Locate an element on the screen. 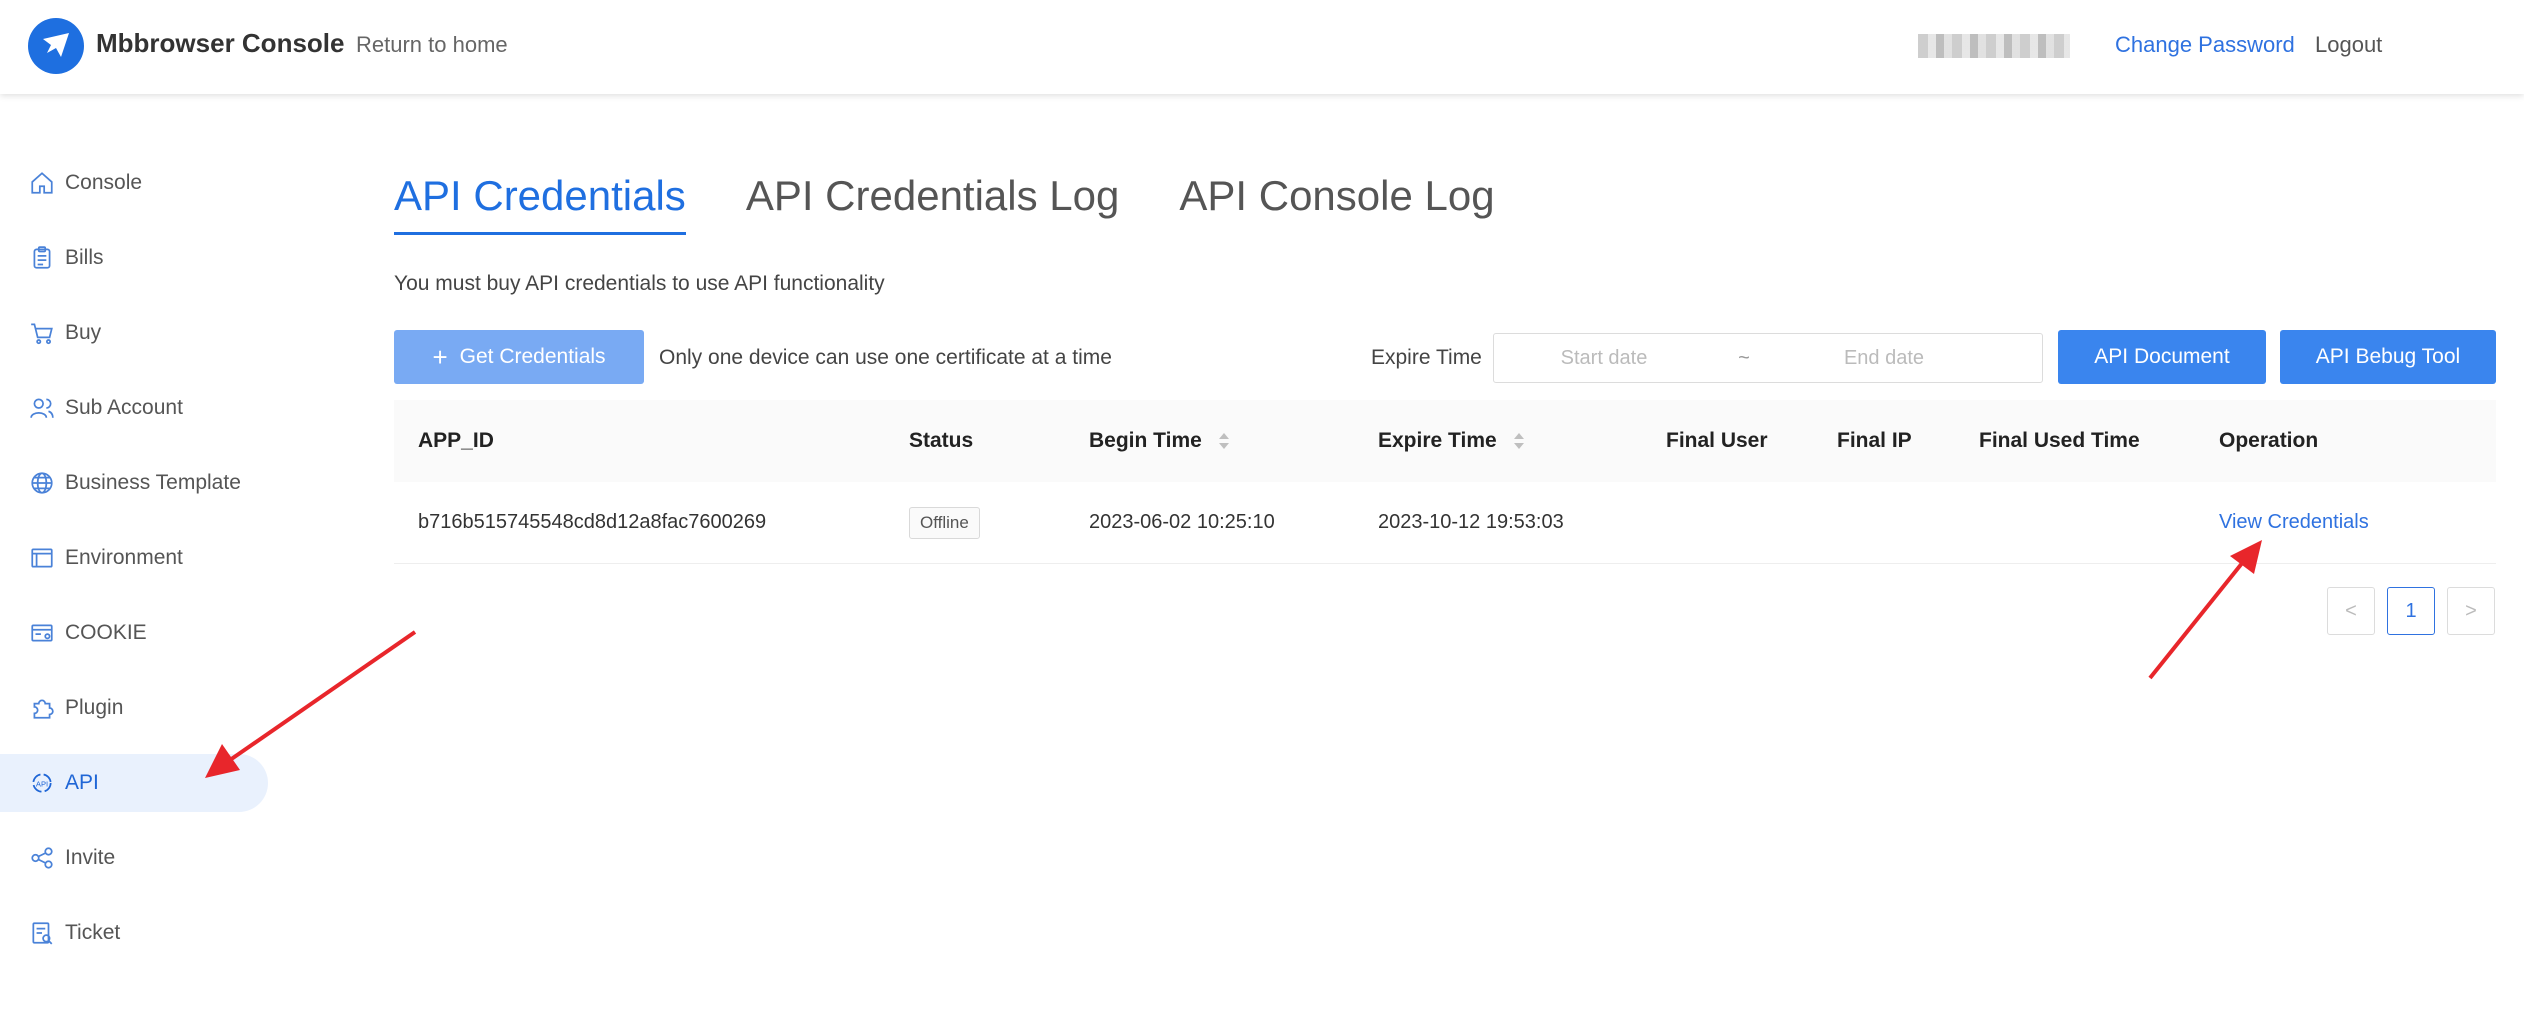 Image resolution: width=2524 pixels, height=1034 pixels. end-date-input is located at coordinates (1884, 358).